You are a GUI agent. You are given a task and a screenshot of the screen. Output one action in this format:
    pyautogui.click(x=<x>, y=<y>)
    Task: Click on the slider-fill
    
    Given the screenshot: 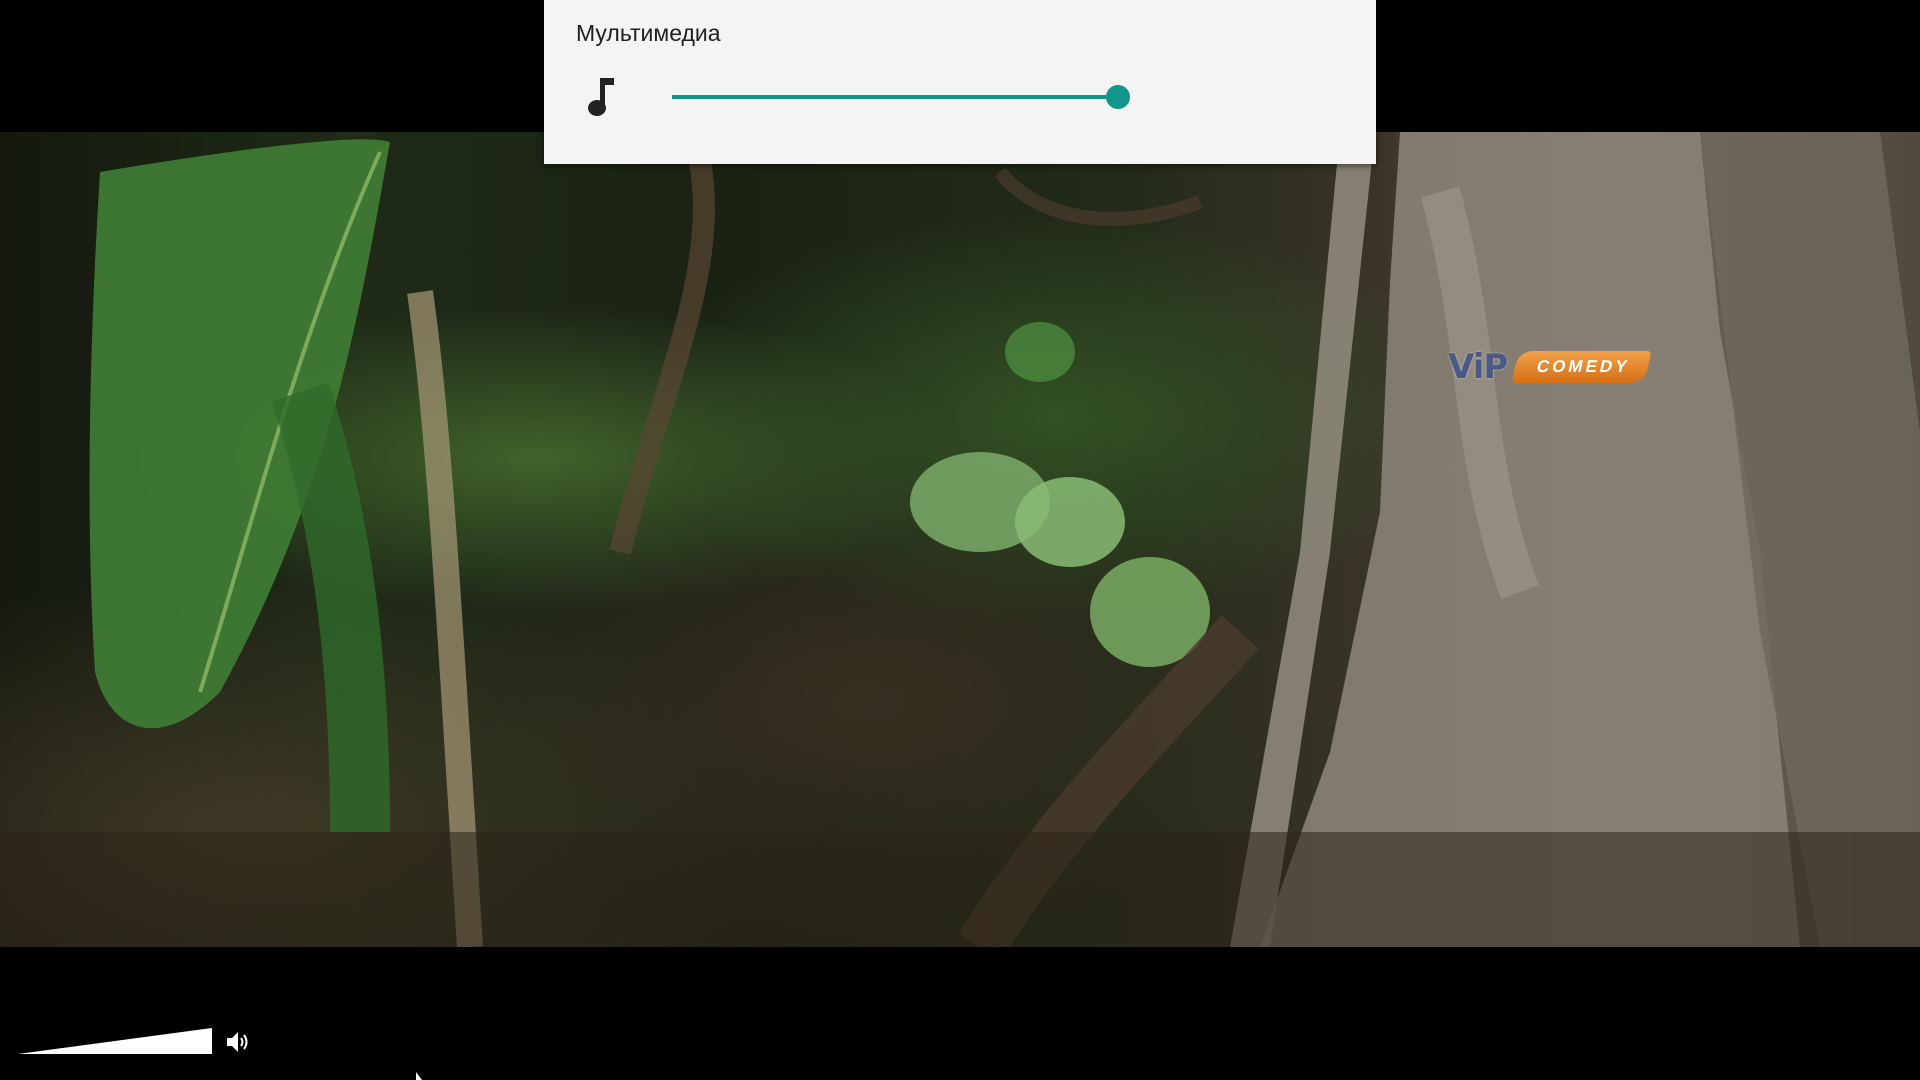 What is the action you would take?
    pyautogui.click(x=895, y=97)
    